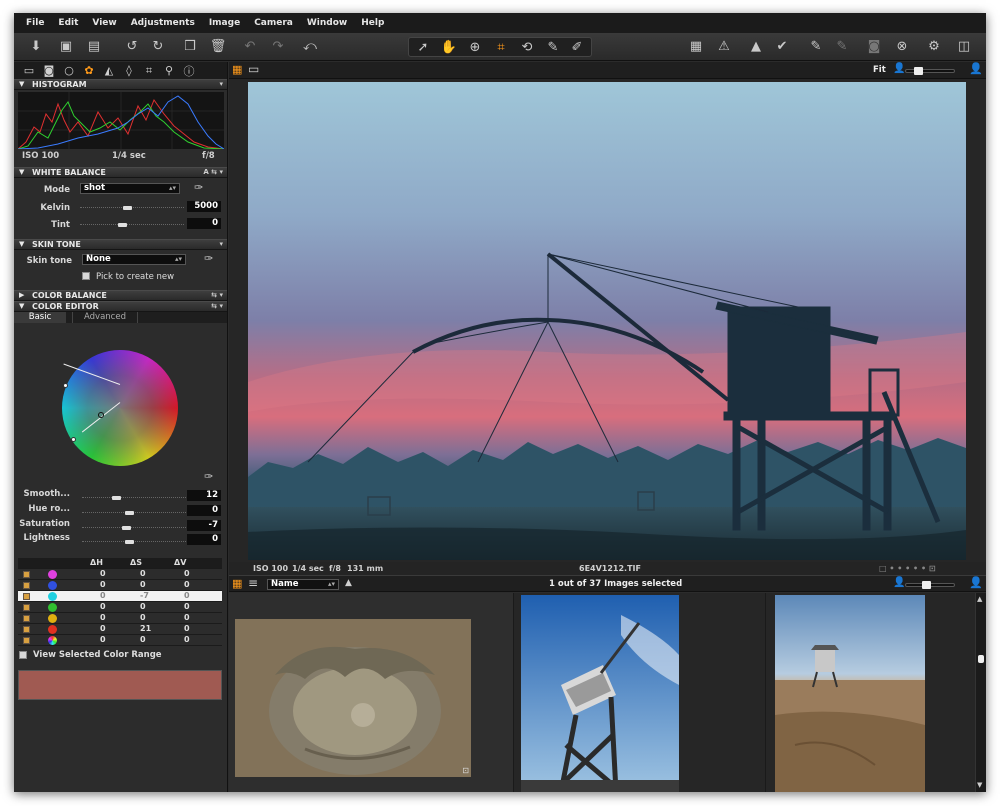  What do you see at coordinates (134, 510) in the screenshot?
I see `hue-slider` at bounding box center [134, 510].